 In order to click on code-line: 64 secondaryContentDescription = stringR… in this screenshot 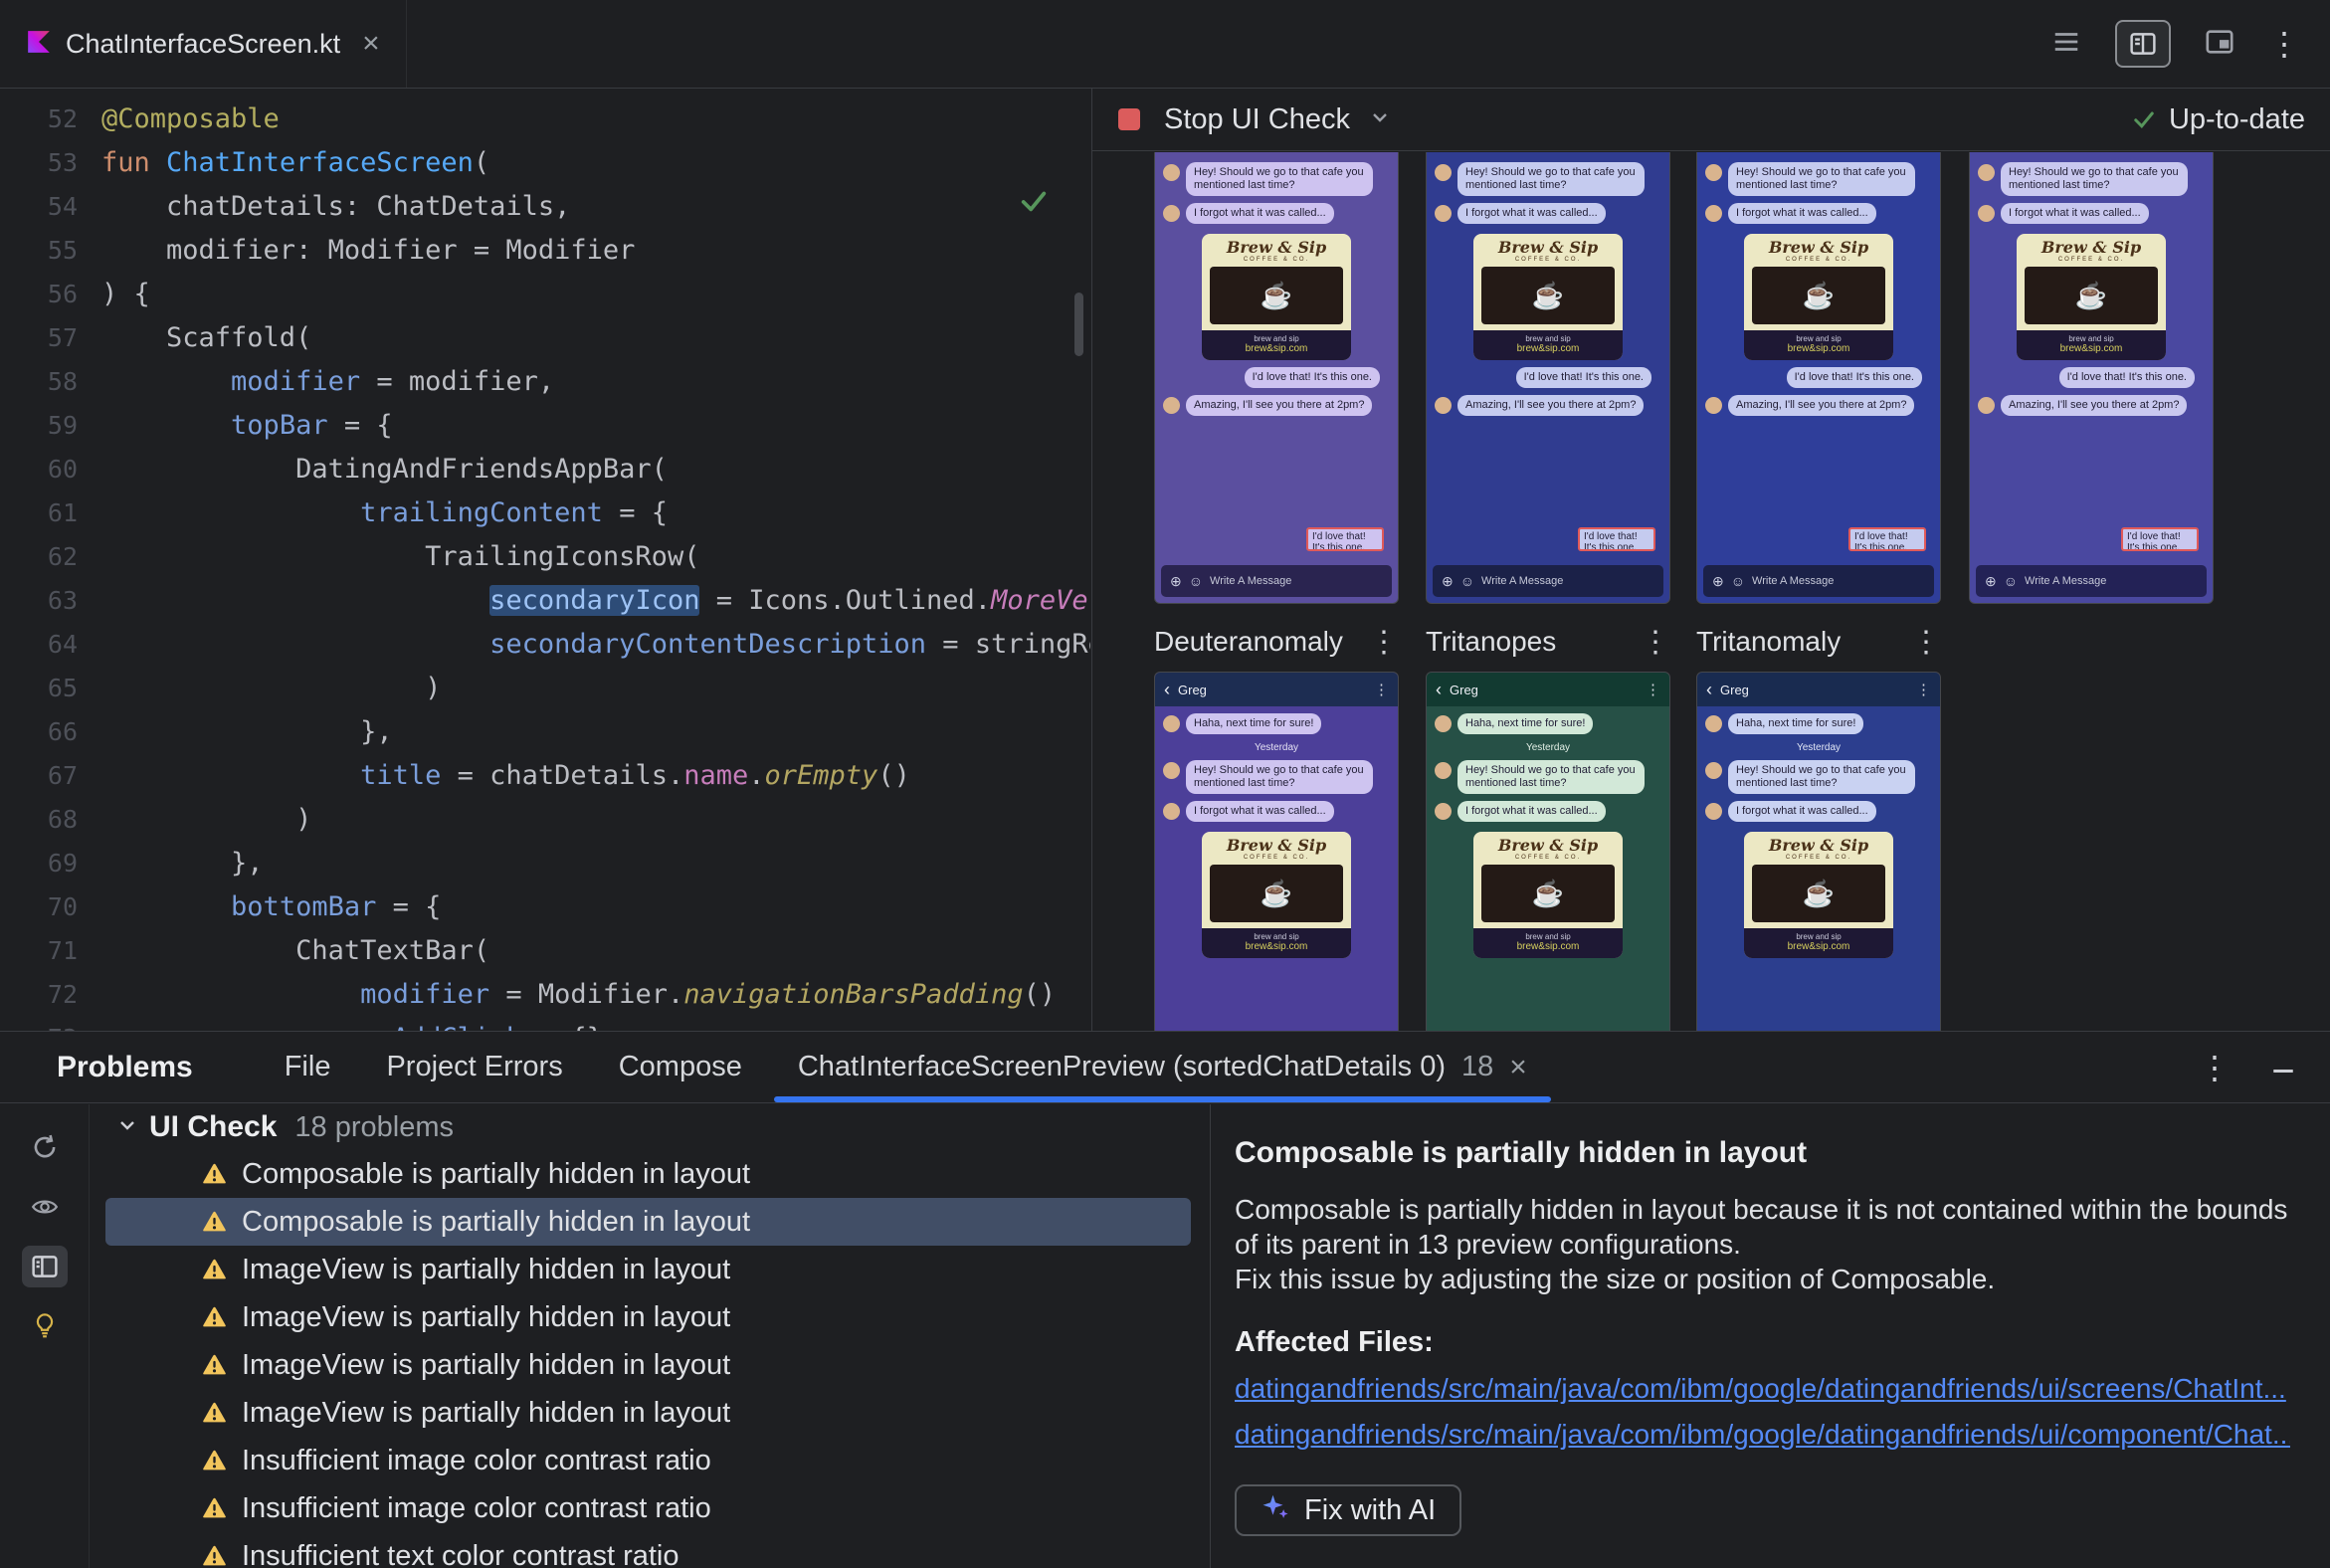, I will do `click(545, 644)`.